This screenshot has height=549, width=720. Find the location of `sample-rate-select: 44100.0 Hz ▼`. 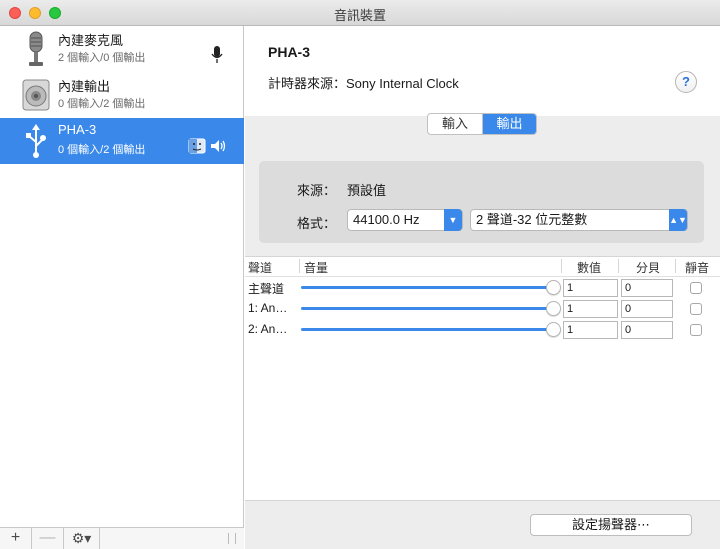

sample-rate-select: 44100.0 Hz ▼ is located at coordinates (405, 220).